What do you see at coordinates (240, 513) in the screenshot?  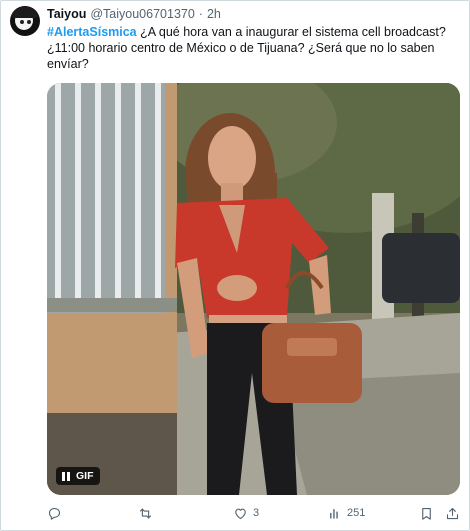 I see `heart-icon` at bounding box center [240, 513].